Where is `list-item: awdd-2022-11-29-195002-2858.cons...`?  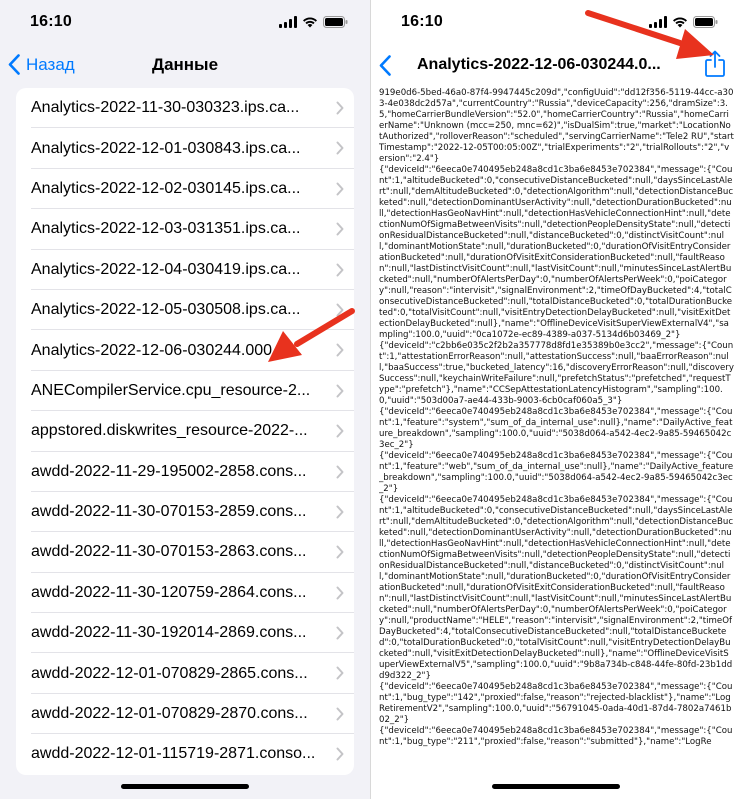
list-item: awdd-2022-11-29-195002-2858.cons... is located at coordinates (185, 472).